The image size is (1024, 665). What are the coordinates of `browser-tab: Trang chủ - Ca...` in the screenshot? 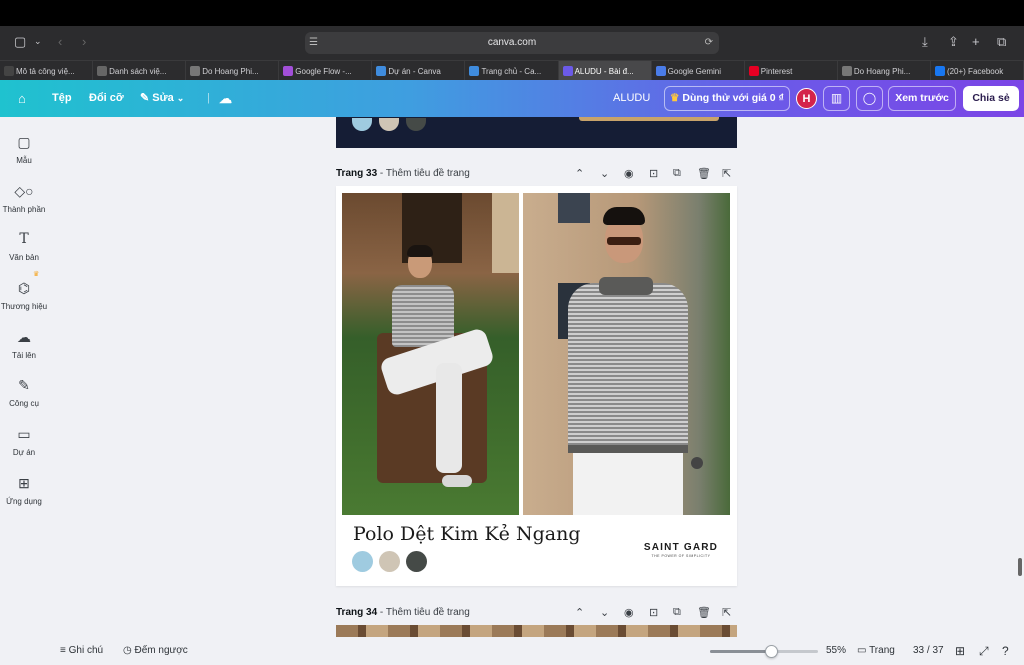 It's located at (512, 71).